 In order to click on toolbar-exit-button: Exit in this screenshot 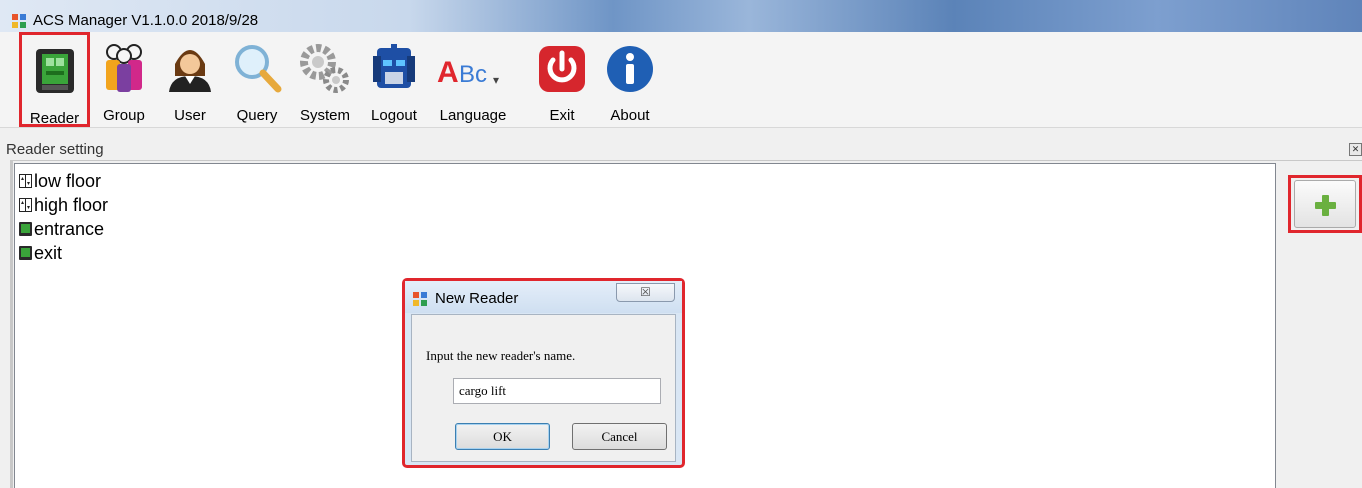, I will do `click(562, 79)`.